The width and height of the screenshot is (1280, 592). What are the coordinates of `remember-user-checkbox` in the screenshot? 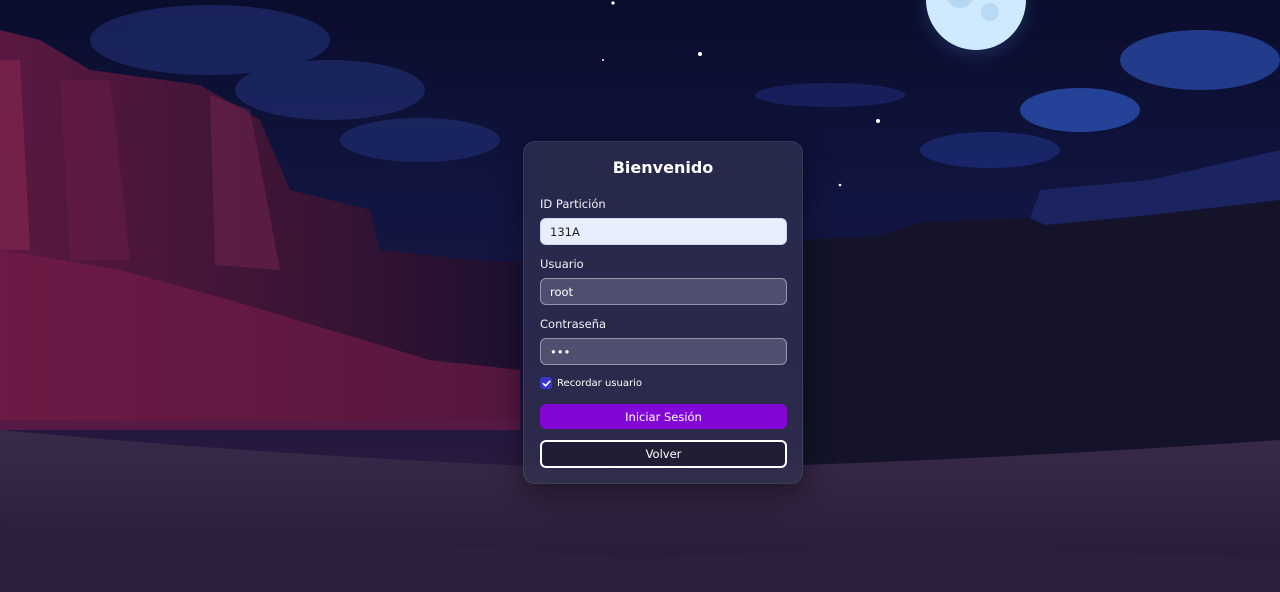 It's located at (546, 383).